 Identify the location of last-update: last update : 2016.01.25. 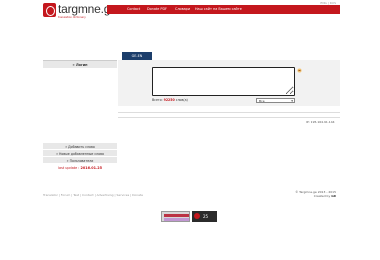
(80, 167).